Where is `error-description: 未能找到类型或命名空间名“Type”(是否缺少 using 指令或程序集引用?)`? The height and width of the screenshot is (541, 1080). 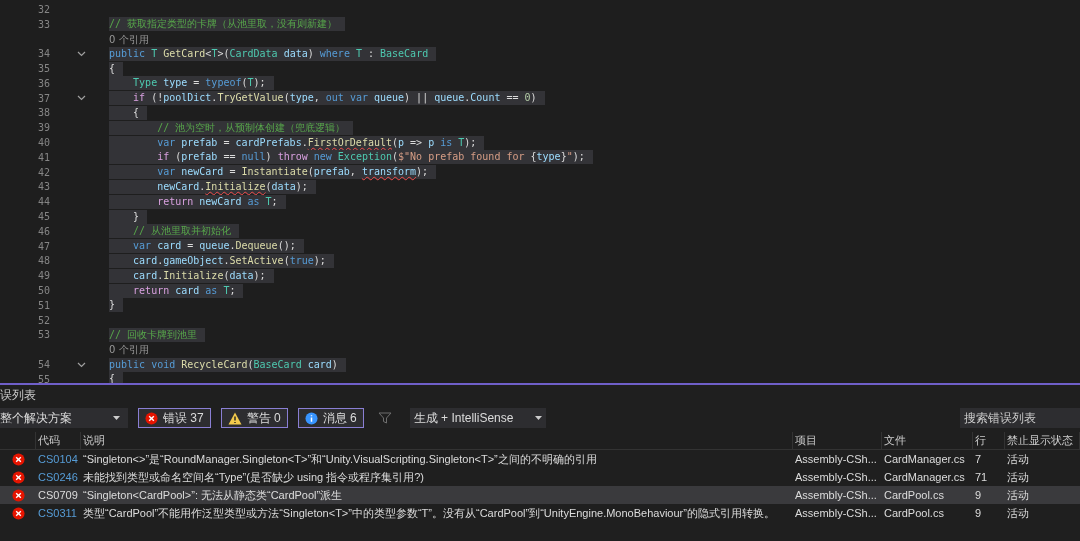
error-description: 未能找到类型或命名空间名“Type”(是否缺少 using 指令或程序集引用?) is located at coordinates (254, 477).